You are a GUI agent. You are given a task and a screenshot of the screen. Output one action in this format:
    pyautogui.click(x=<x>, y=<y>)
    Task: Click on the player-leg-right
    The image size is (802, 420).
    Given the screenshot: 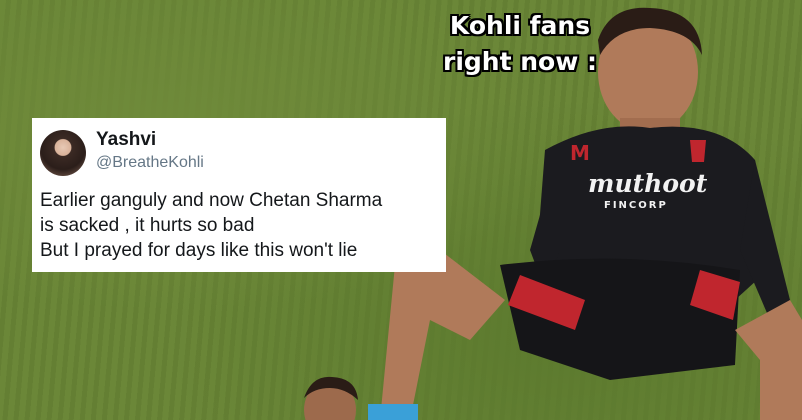 What is the action you would take?
    pyautogui.click(x=768, y=360)
    